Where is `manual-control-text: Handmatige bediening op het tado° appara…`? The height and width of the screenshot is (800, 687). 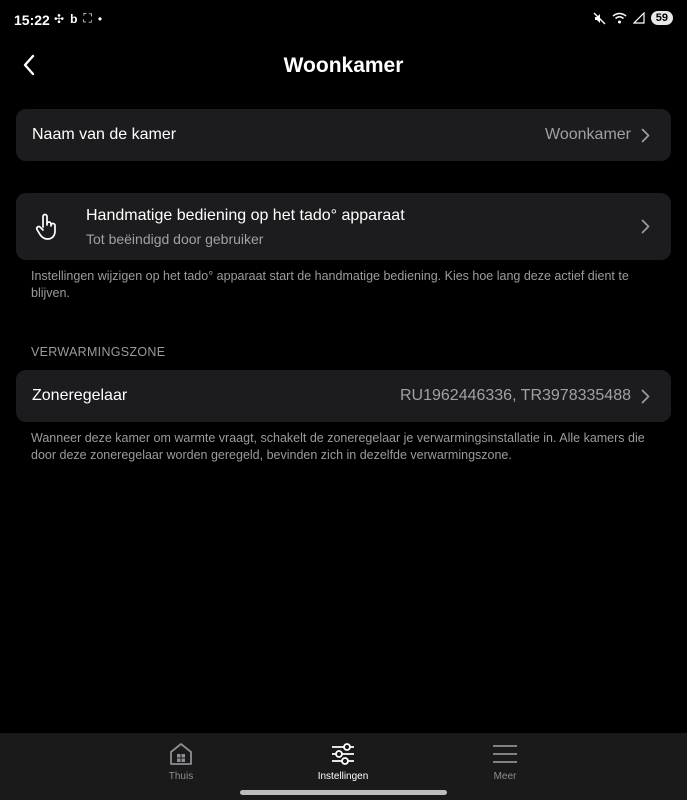
manual-control-text: Handmatige bediening op het tado° appara… is located at coordinates (245, 227).